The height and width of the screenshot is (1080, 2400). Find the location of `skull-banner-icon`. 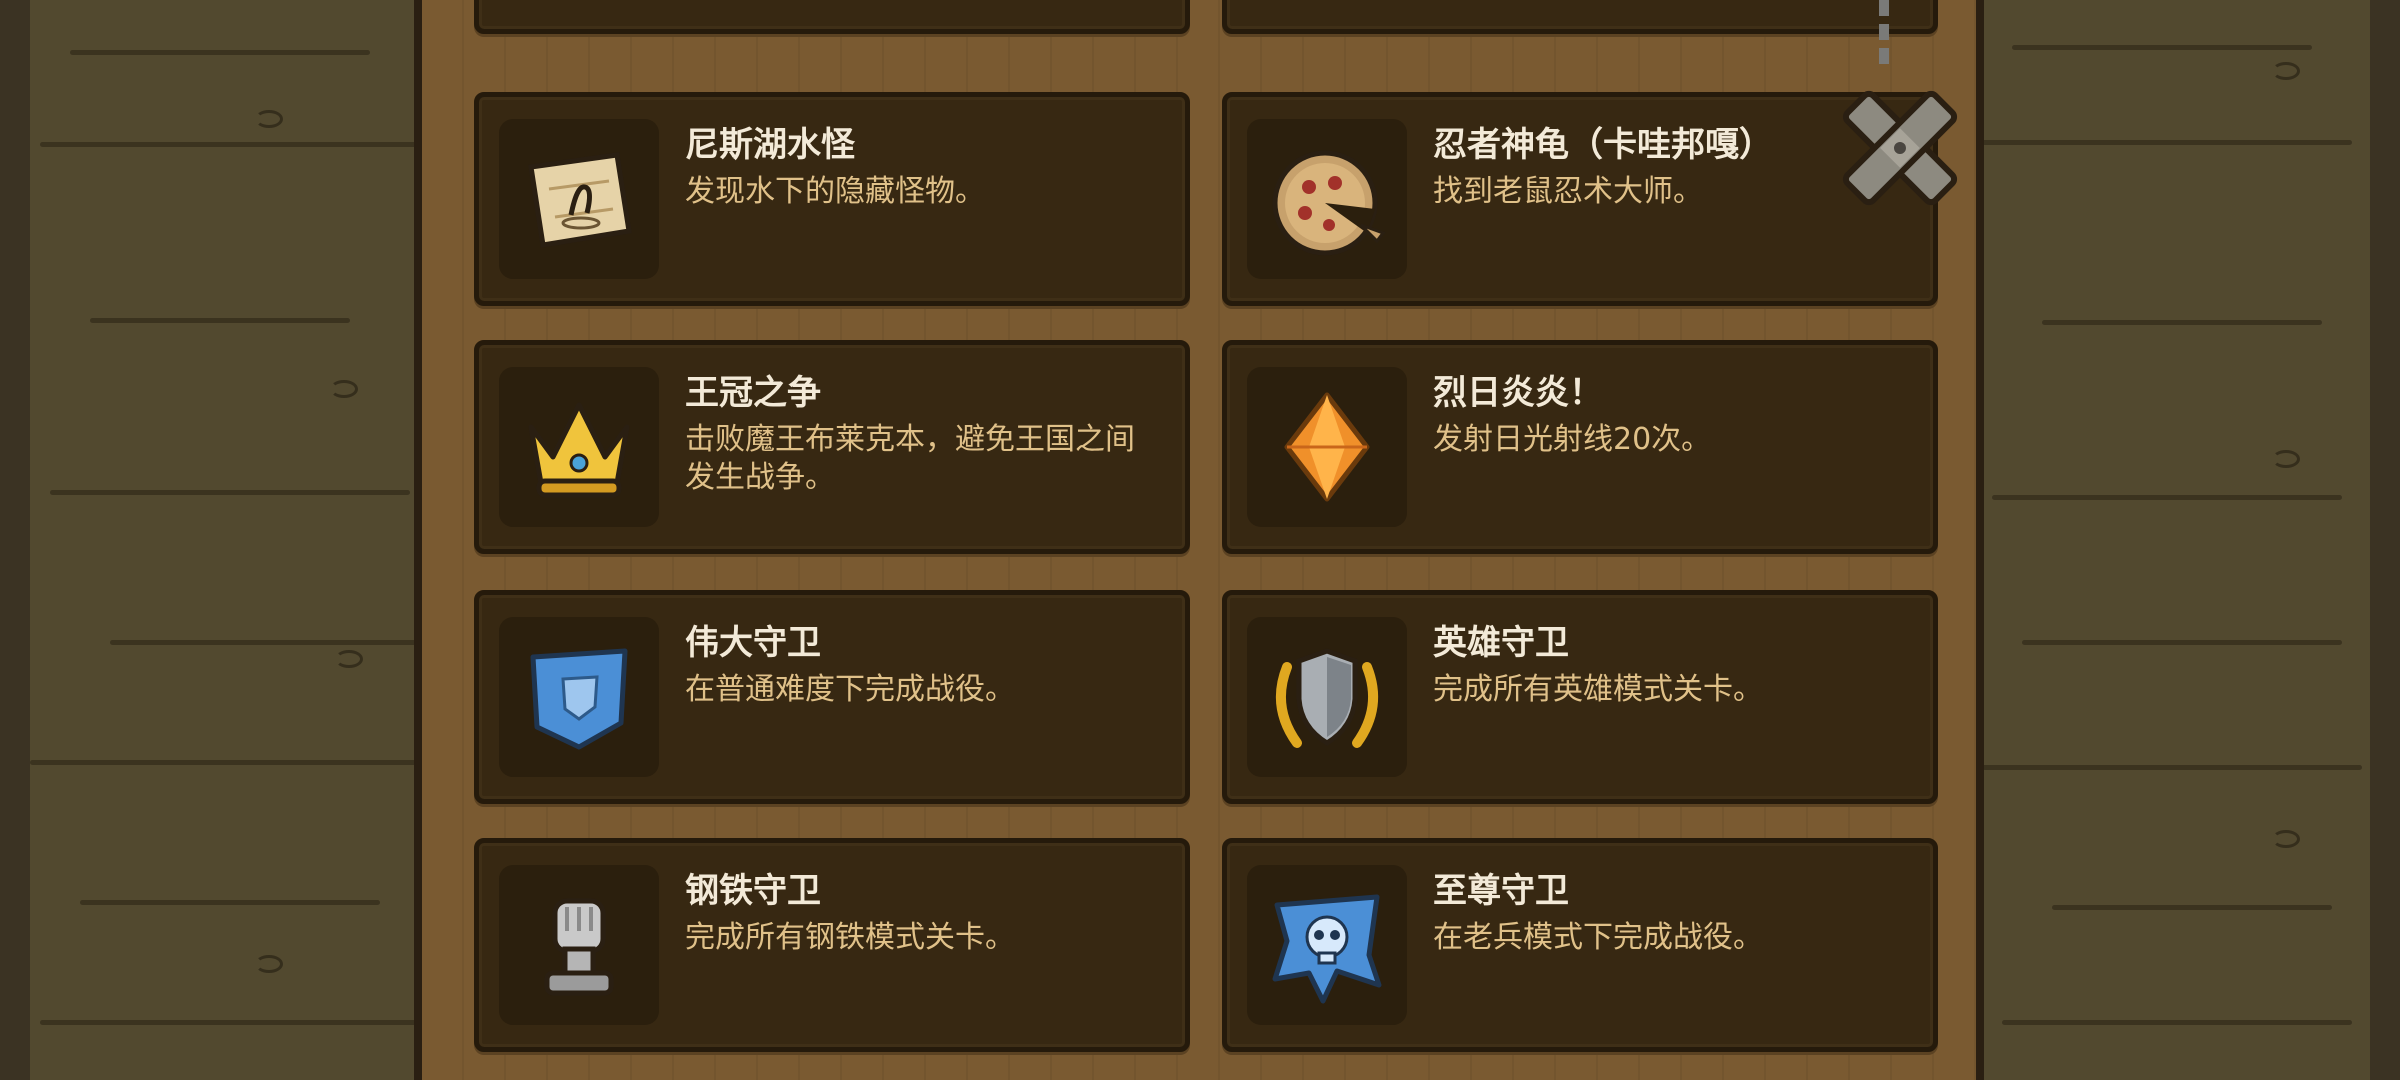

skull-banner-icon is located at coordinates (1327, 949).